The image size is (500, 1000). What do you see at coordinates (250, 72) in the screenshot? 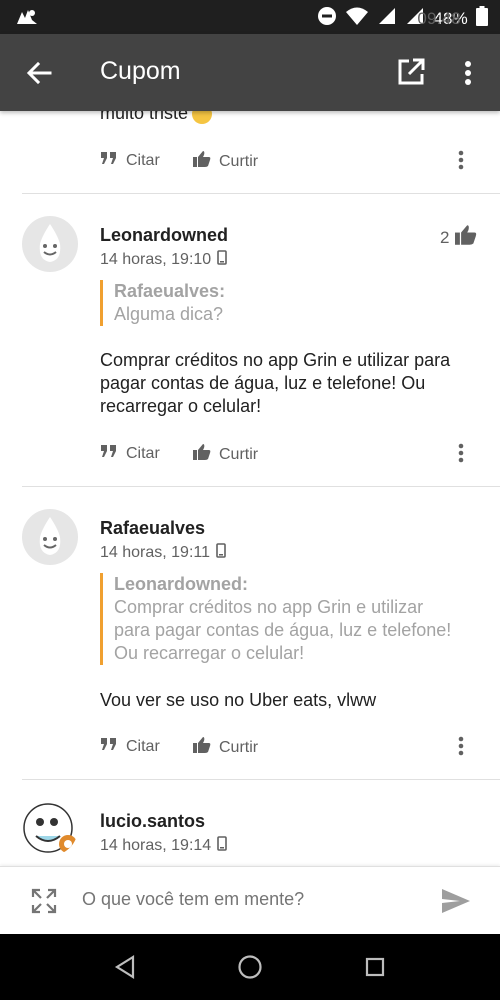
I see `app-toolbar: Cupom` at bounding box center [250, 72].